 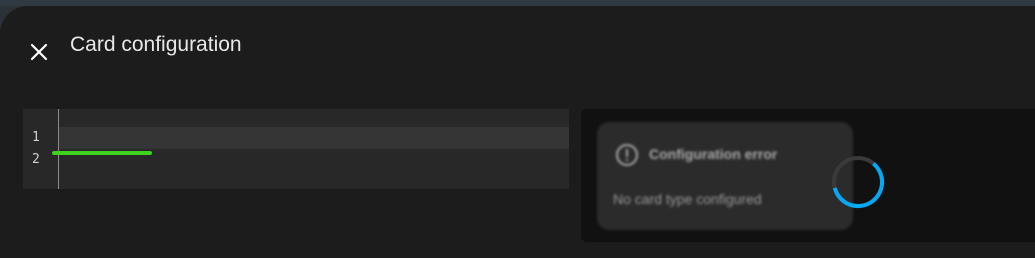 I want to click on close-icon, so click(x=39, y=52).